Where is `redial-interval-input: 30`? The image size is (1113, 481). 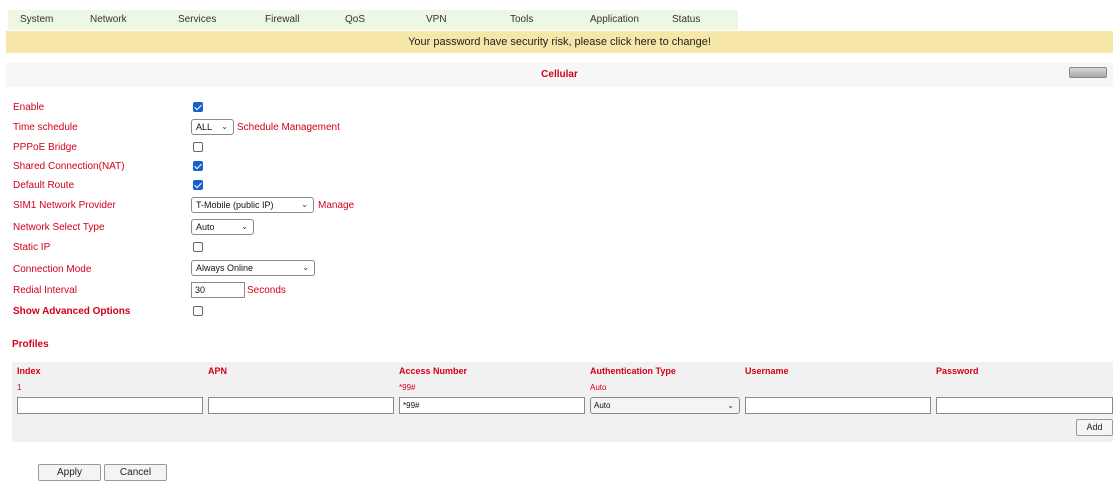 redial-interval-input: 30 is located at coordinates (218, 290).